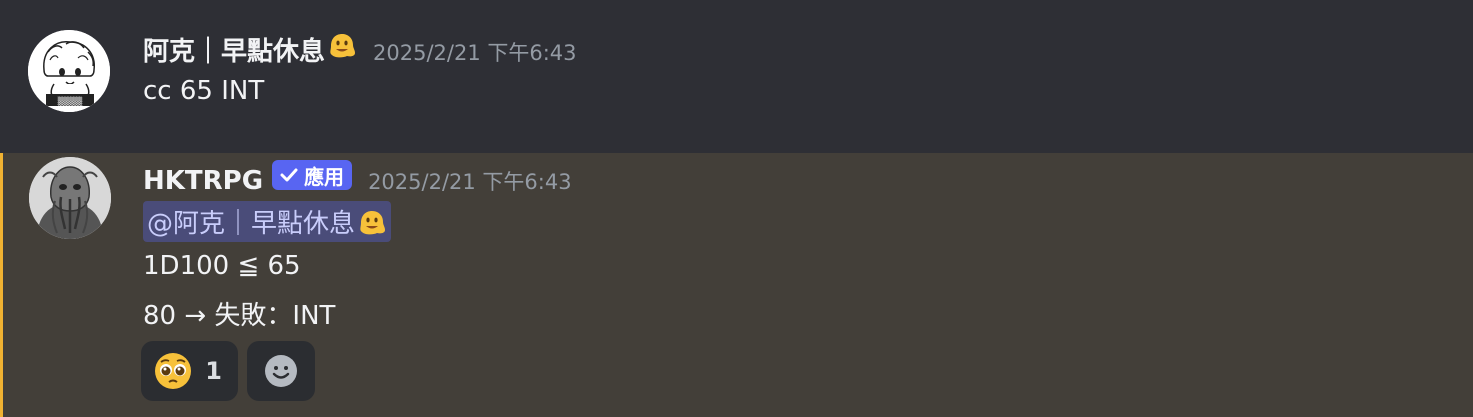  I want to click on message-header: HKTRPG 應用 2025/2/21 下午6:43, so click(357, 178).